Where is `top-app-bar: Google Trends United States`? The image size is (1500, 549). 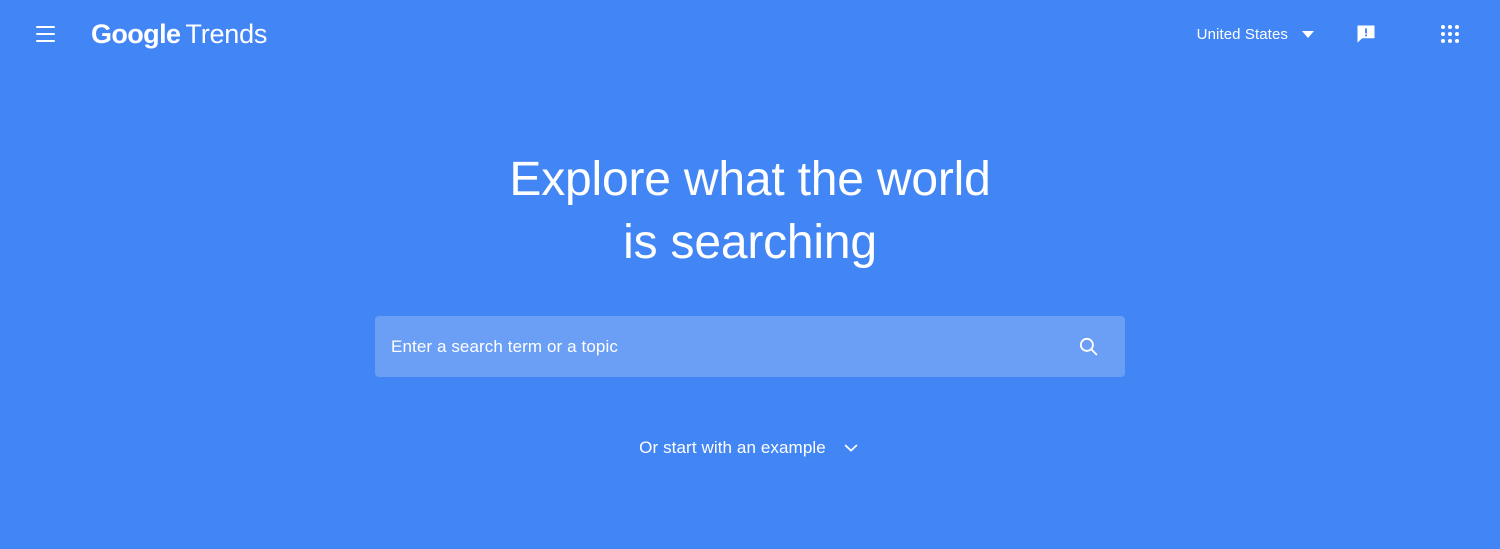
top-app-bar: Google Trends United States is located at coordinates (750, 34).